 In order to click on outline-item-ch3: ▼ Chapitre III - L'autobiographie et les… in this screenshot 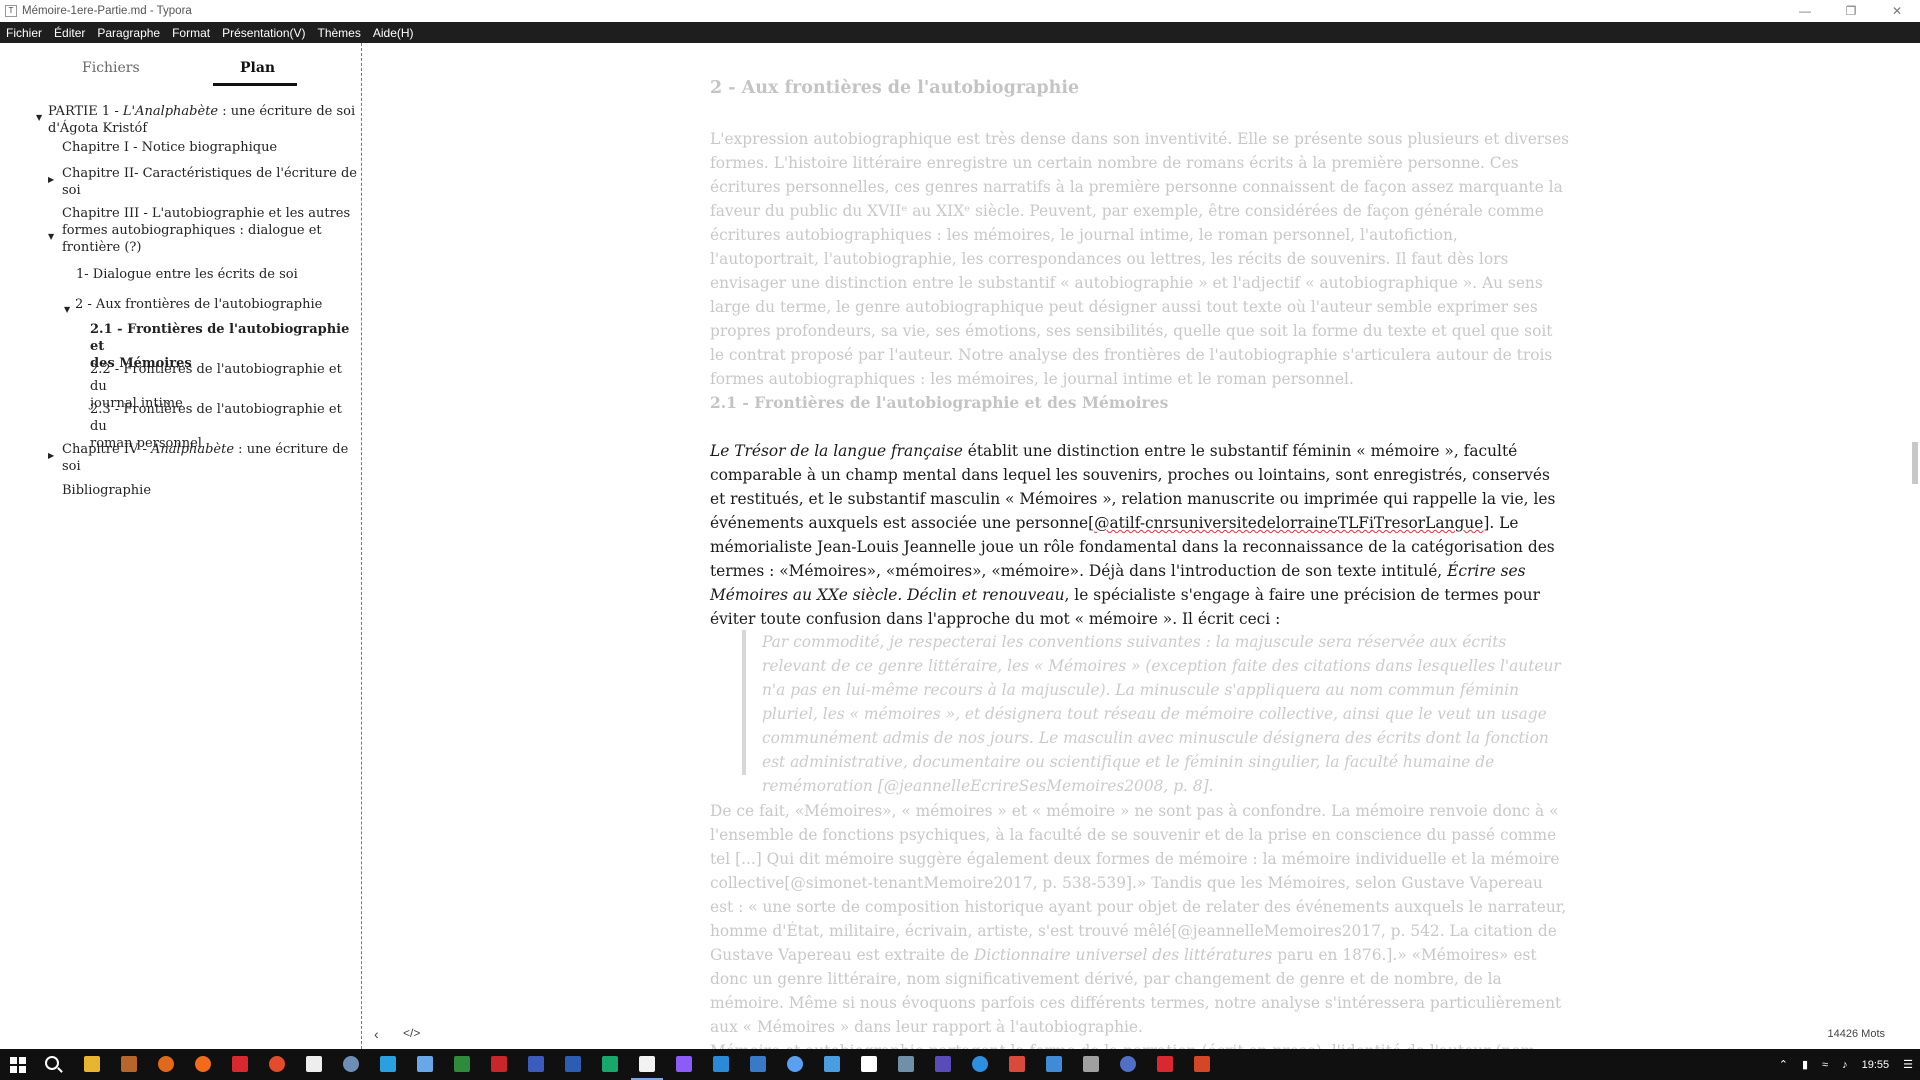, I will do `click(199, 230)`.